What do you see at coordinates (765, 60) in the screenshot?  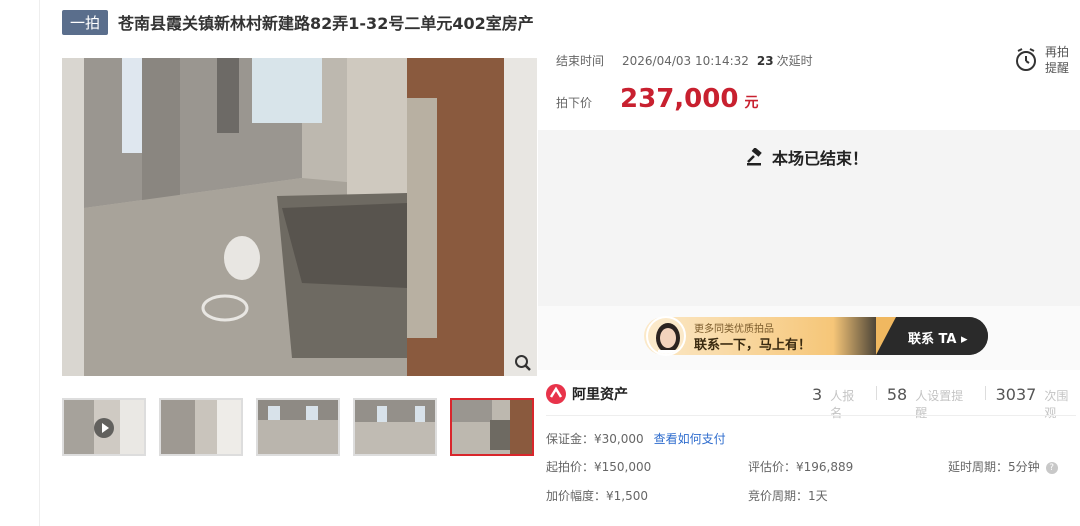 I see `delay-count: 23` at bounding box center [765, 60].